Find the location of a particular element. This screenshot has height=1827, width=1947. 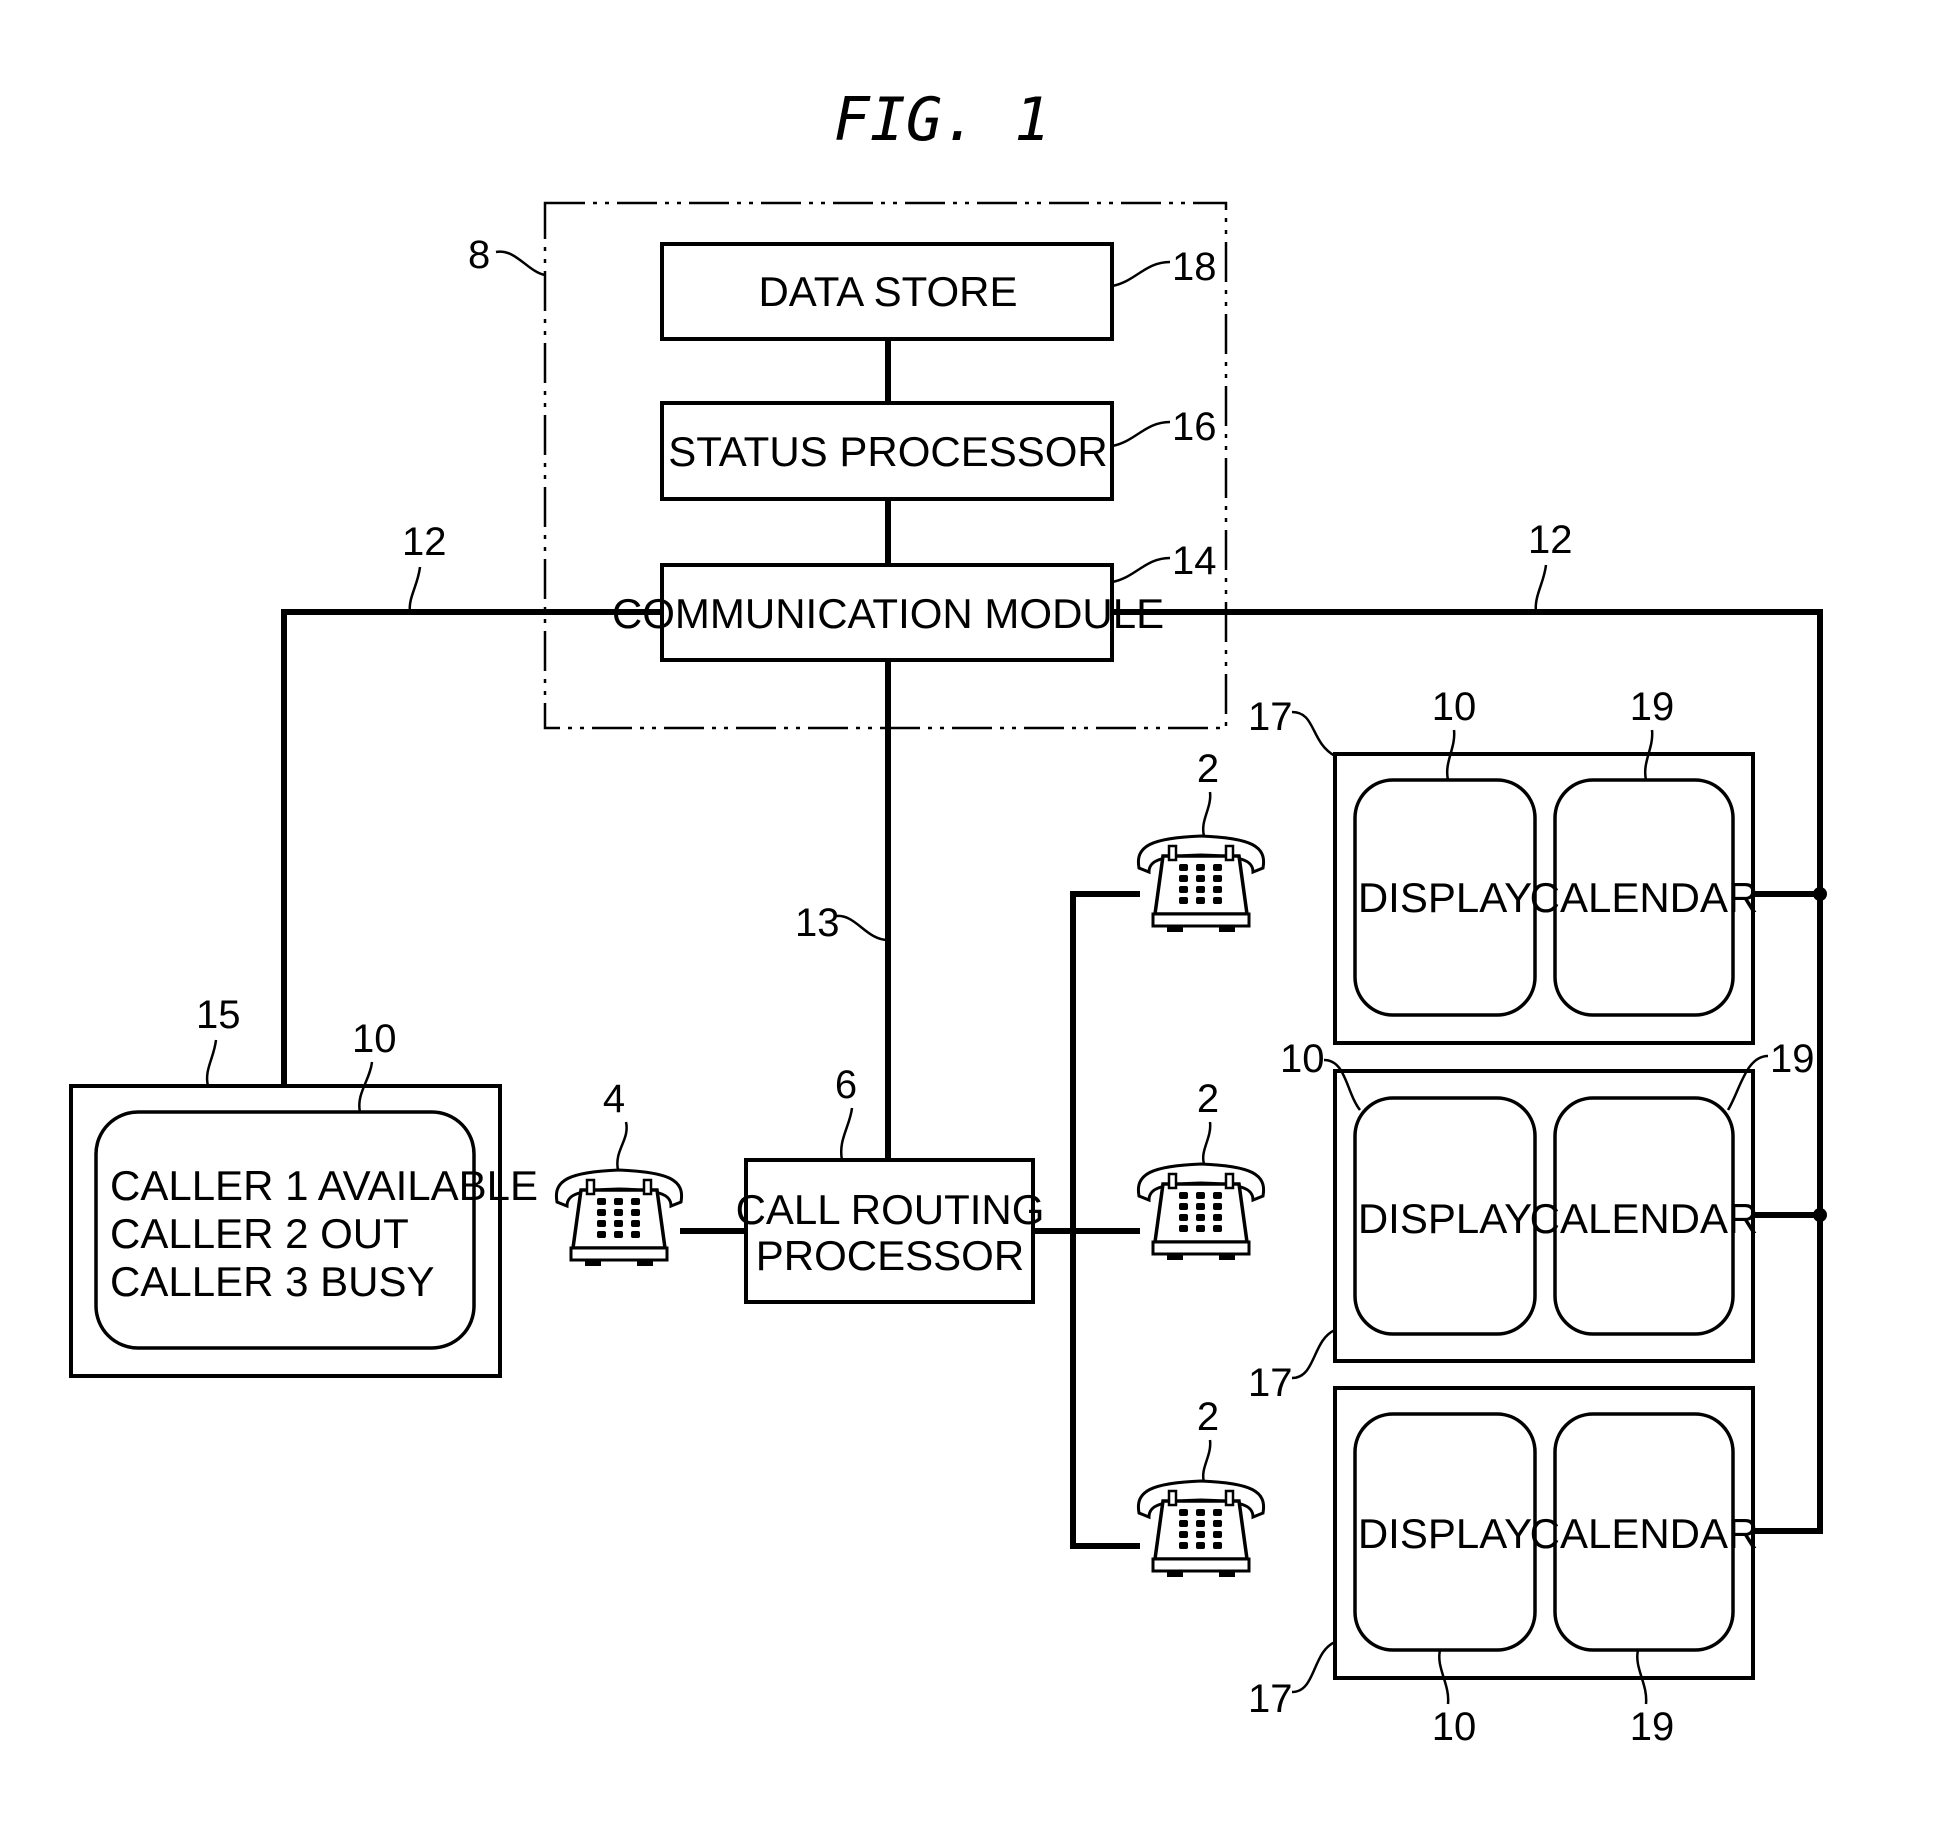

data-store-label: DATA STORE is located at coordinates (887, 291).